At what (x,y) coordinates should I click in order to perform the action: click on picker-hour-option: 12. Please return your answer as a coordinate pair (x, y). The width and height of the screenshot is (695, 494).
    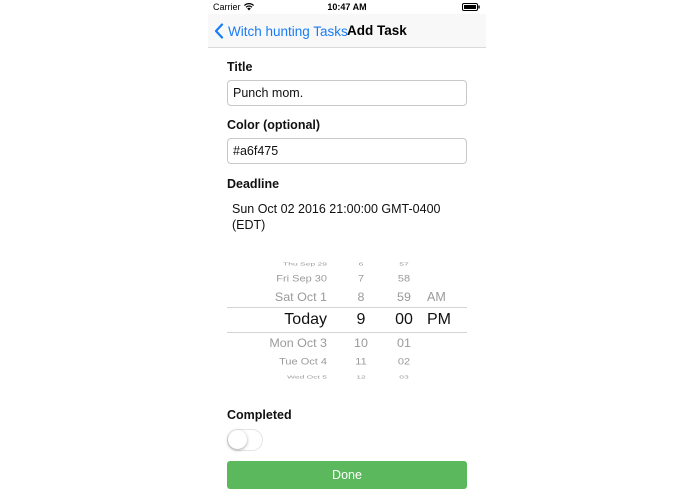
    Looking at the image, I should click on (360, 377).